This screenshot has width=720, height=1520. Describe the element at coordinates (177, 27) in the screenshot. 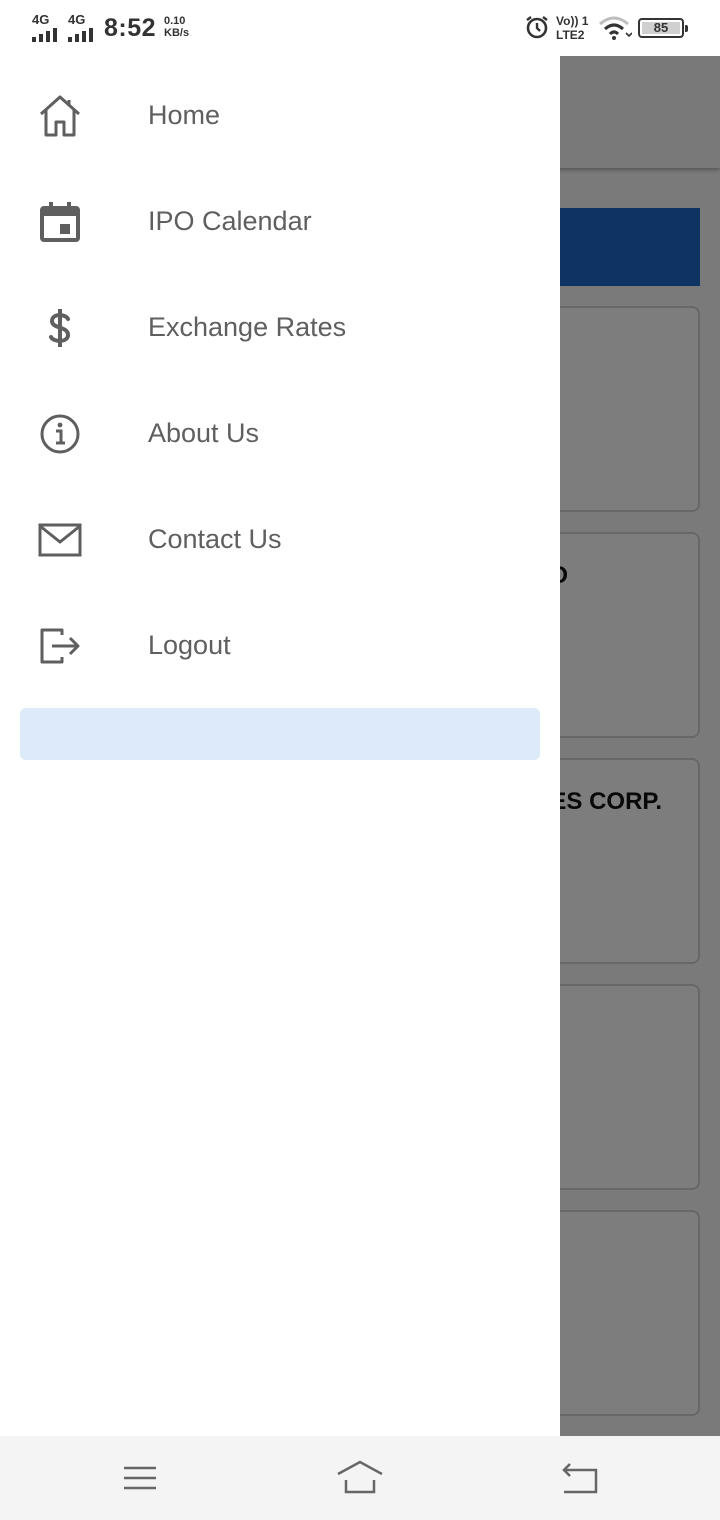

I see `network-speed: 0.10 KB/s` at that location.